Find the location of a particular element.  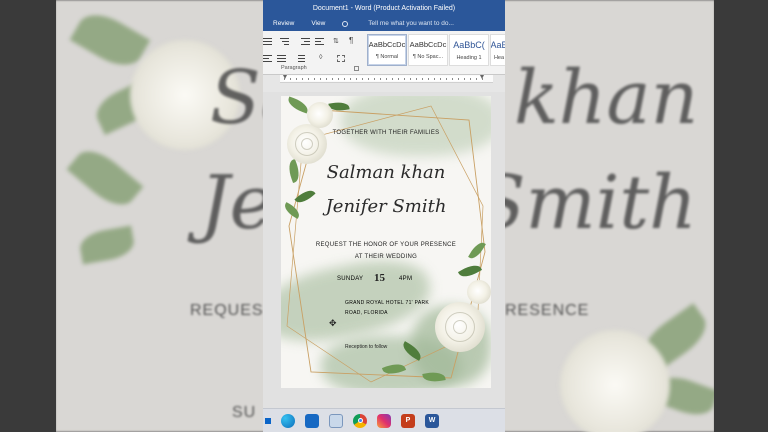

paragraph-group-label: Paragraph is located at coordinates (294, 68).